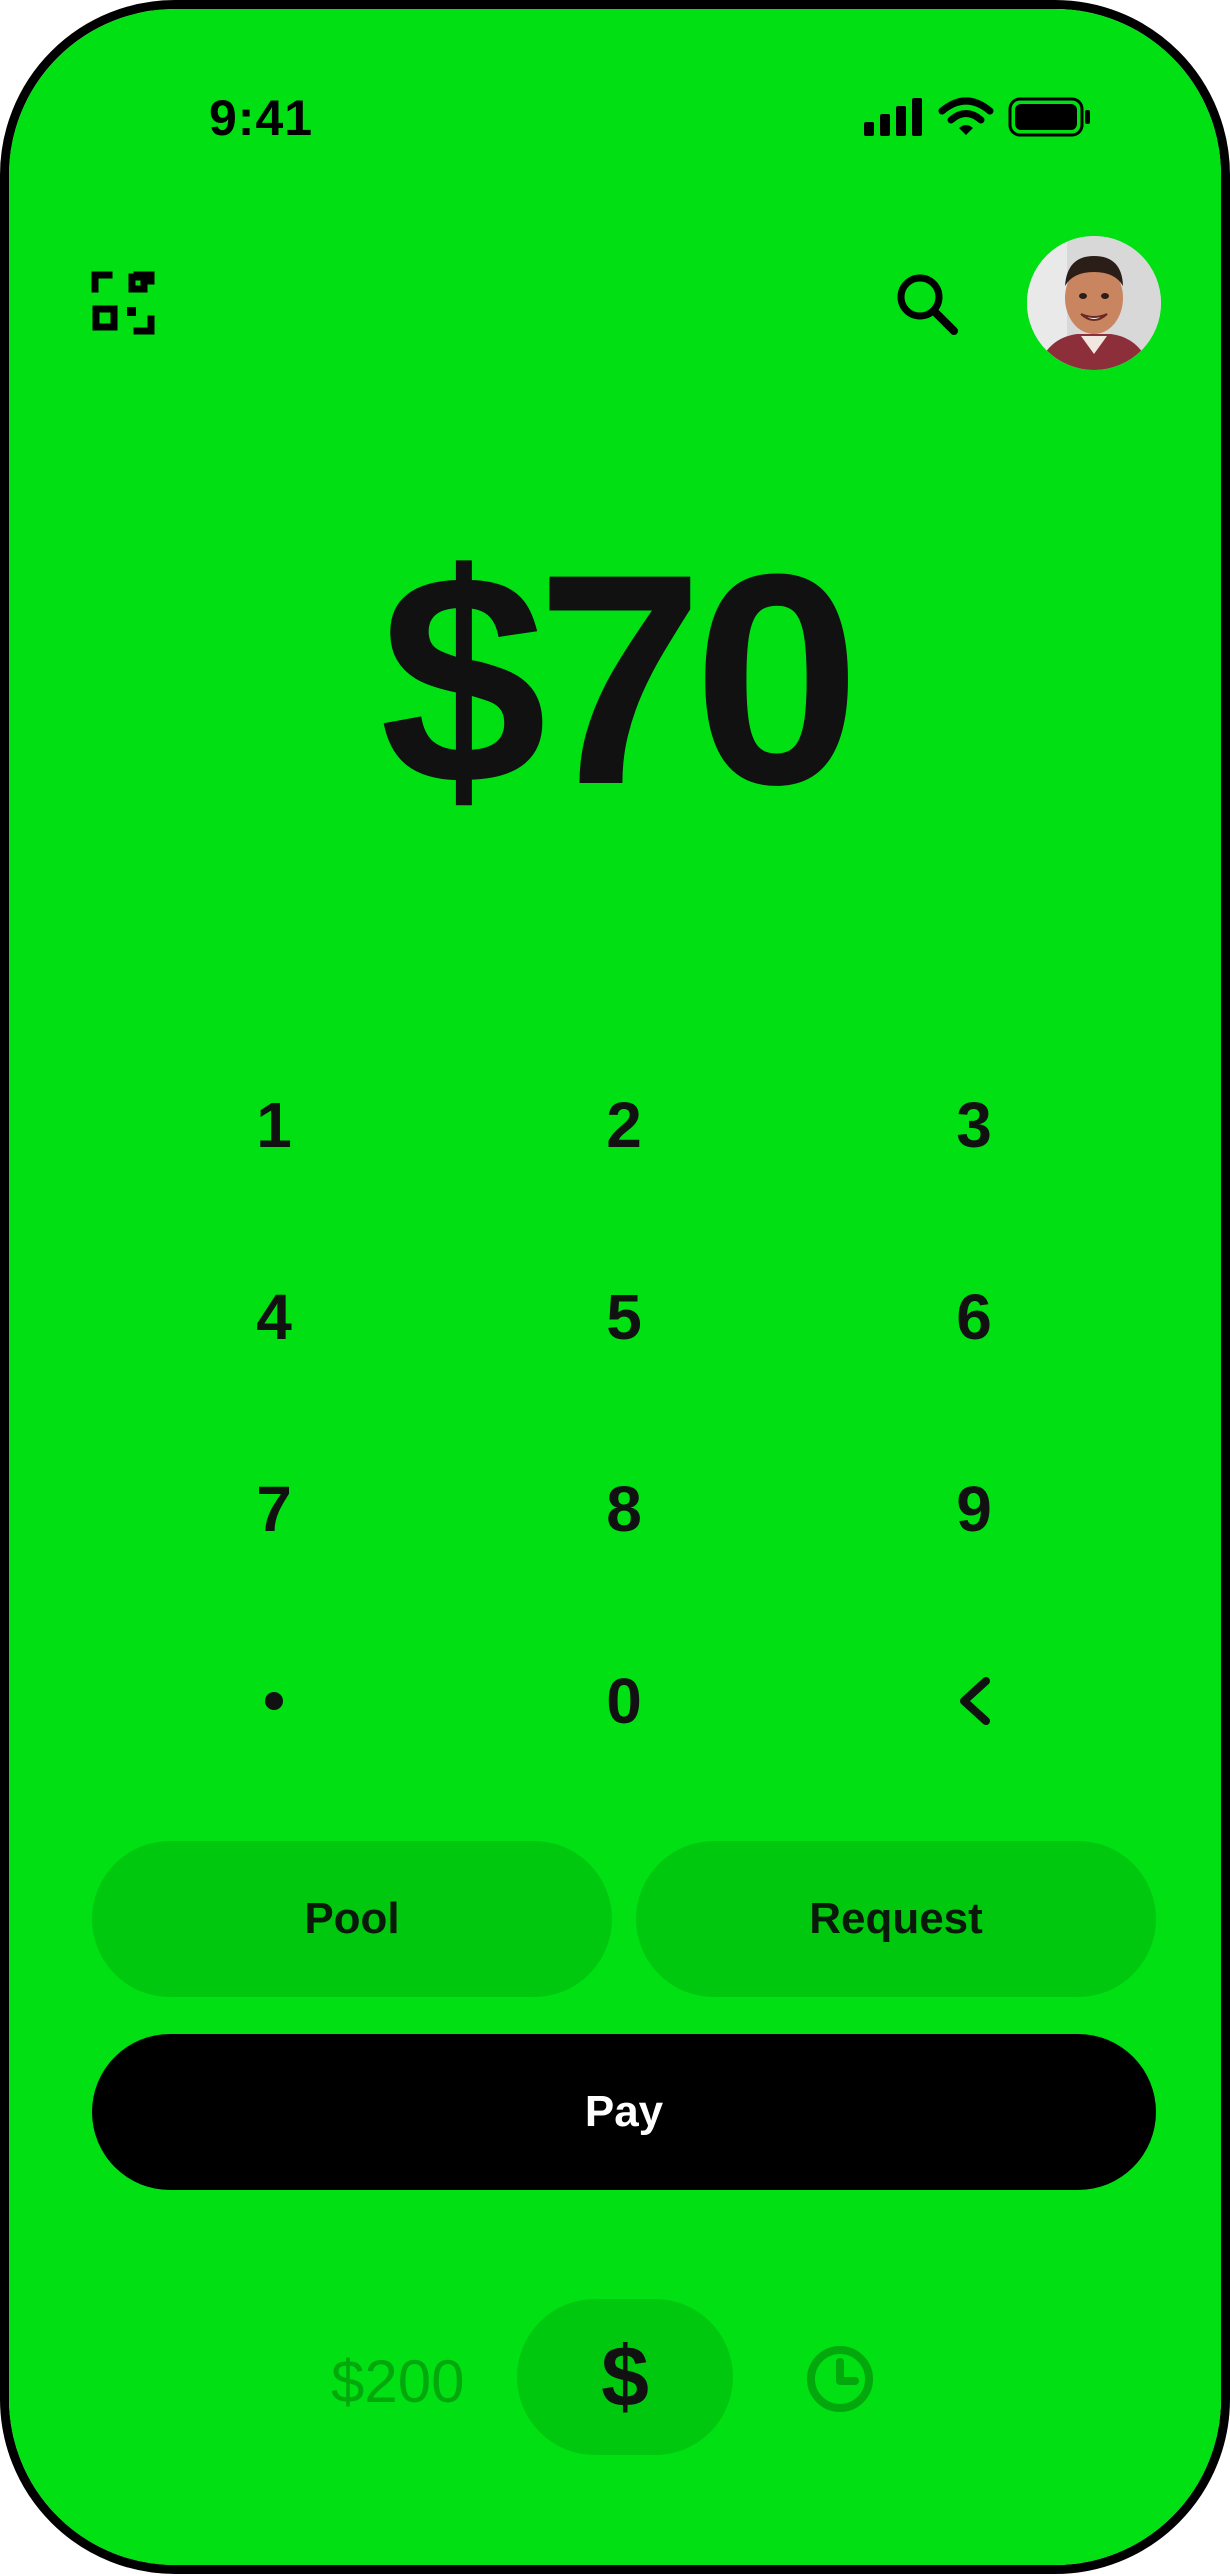 The height and width of the screenshot is (2574, 1230). Describe the element at coordinates (261, 118) in the screenshot. I see `status-time: 9:41` at that location.